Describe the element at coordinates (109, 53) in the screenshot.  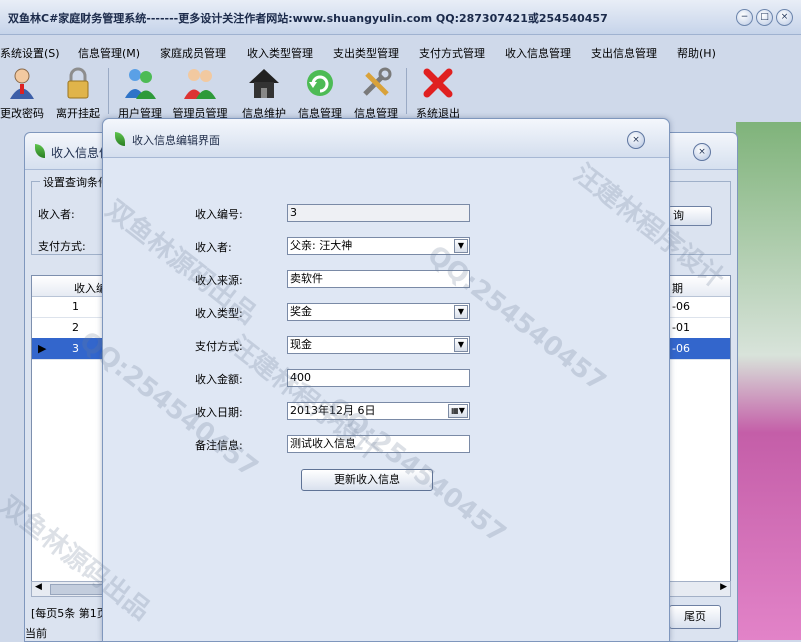
I see `menu-info-manage: 信息管理(M)` at that location.